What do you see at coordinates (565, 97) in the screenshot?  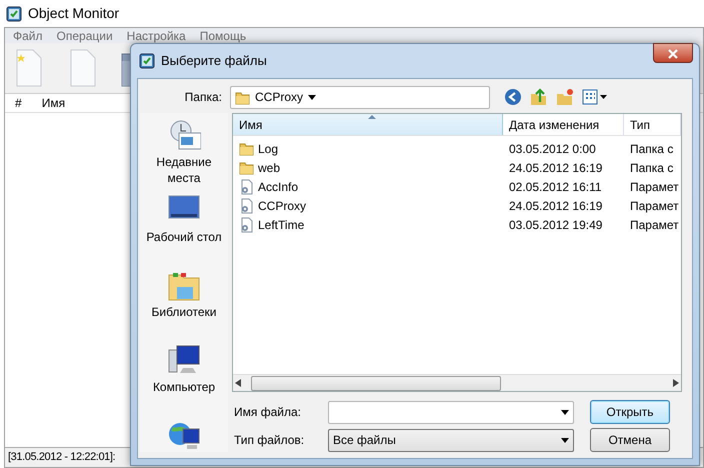 I see `new-folder-icon` at bounding box center [565, 97].